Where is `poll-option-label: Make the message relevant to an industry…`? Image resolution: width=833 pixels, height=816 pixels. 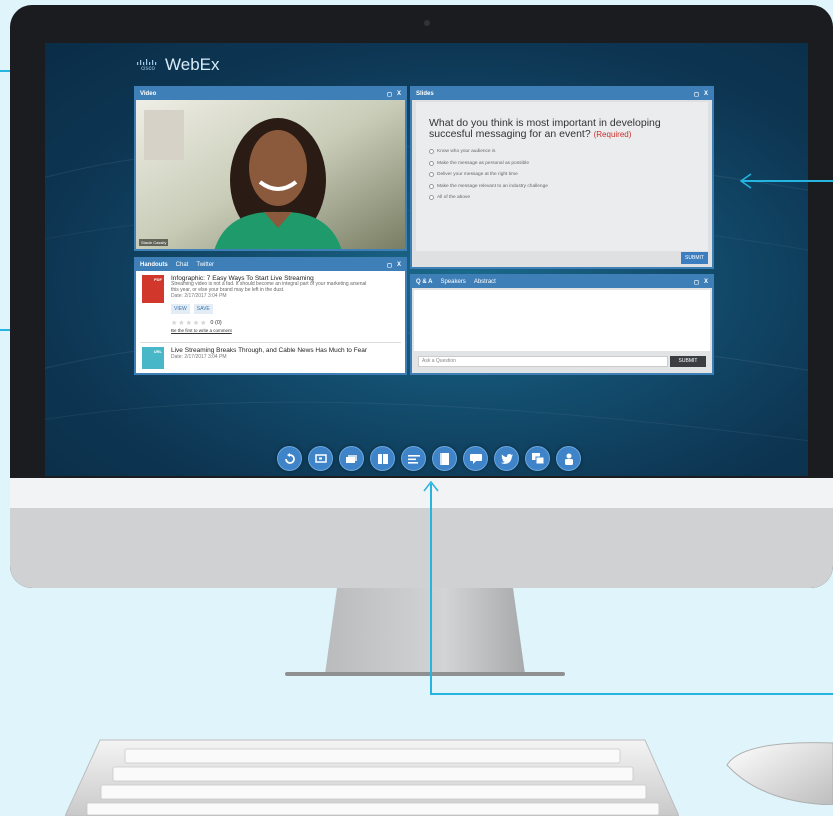
poll-option-label: Make the message relevant to an industry… is located at coordinates (492, 186).